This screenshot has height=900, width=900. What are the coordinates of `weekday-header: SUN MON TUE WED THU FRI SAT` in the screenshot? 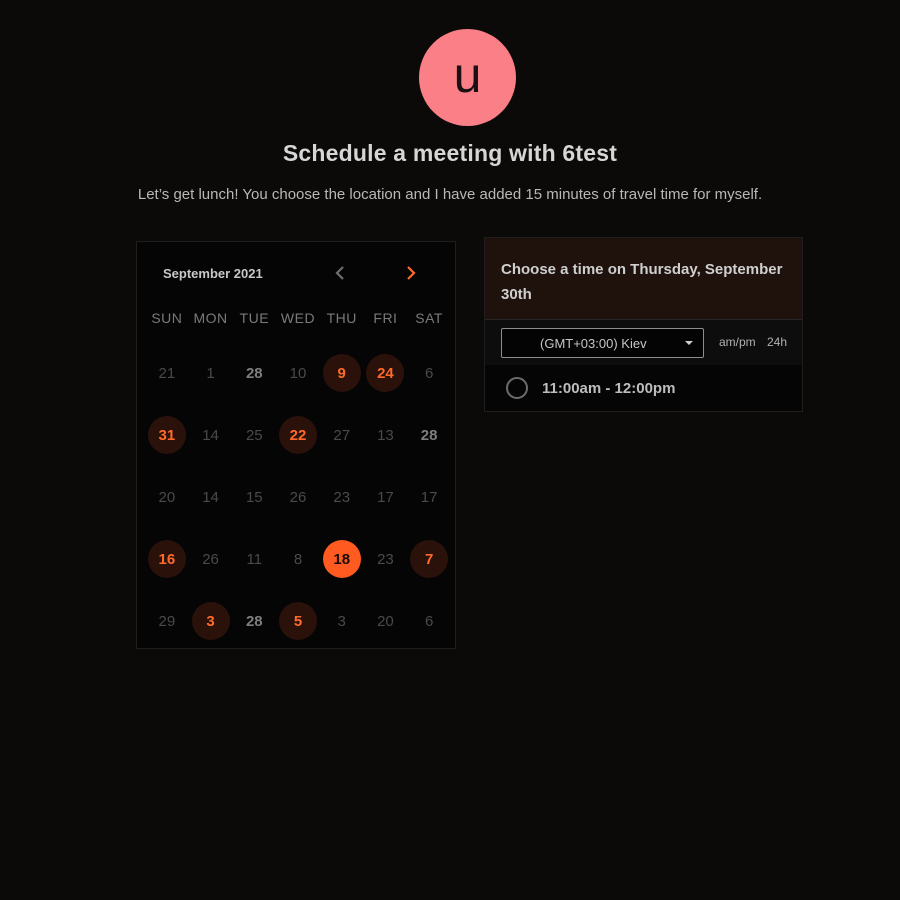 It's located at (298, 318).